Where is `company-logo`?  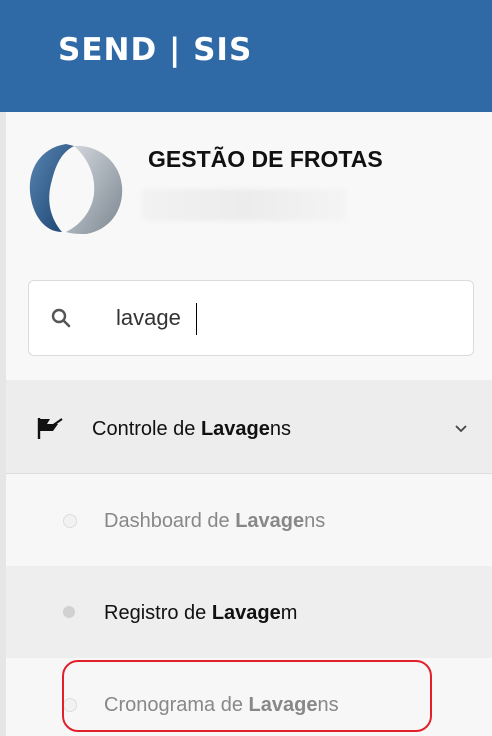
company-logo is located at coordinates (76, 189).